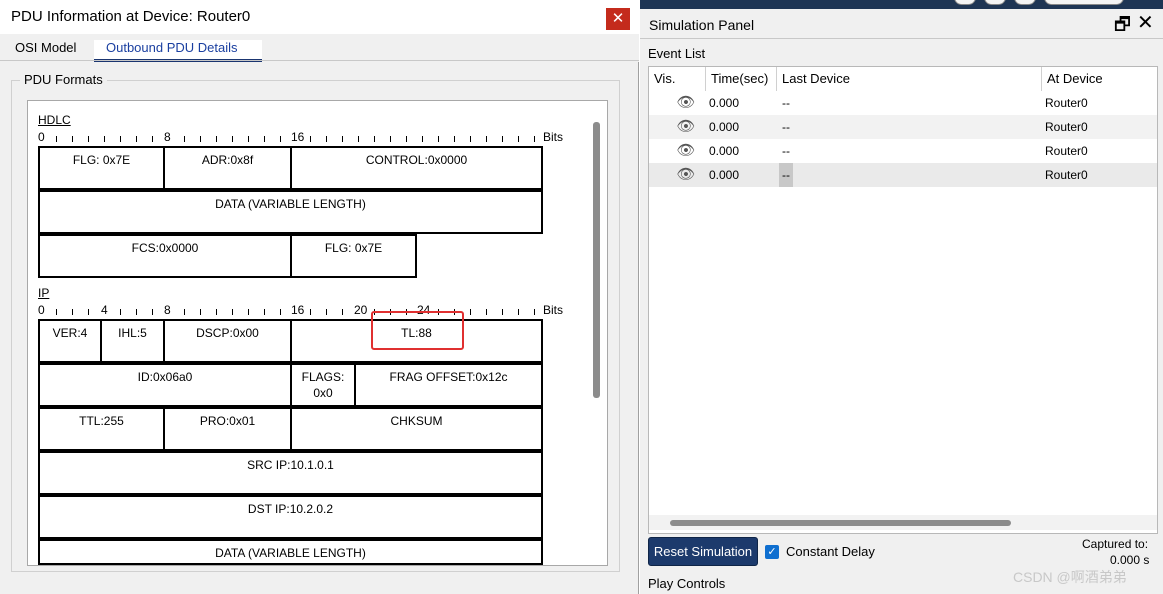  Describe the element at coordinates (298, 137) in the screenshot. I see `hdlc-ruler-label: 16` at that location.